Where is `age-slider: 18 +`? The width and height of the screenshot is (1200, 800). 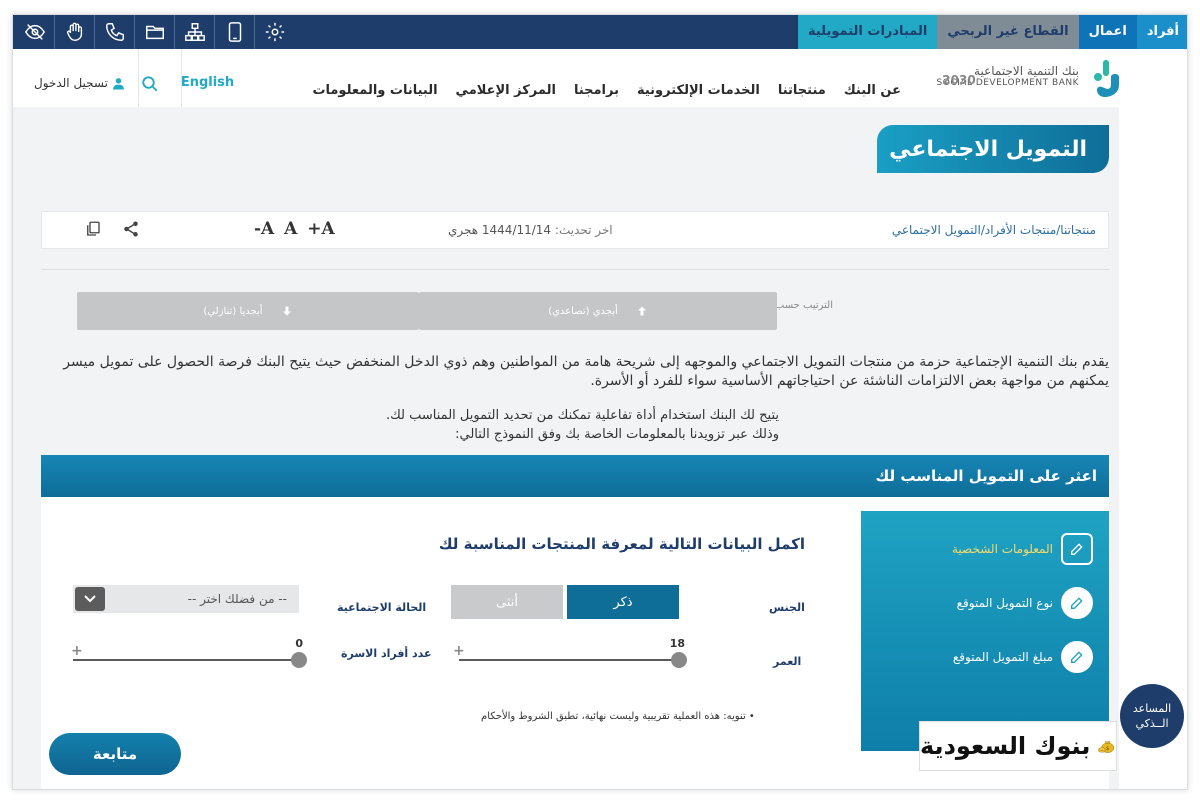
age-slider: 18 + is located at coordinates (570, 653).